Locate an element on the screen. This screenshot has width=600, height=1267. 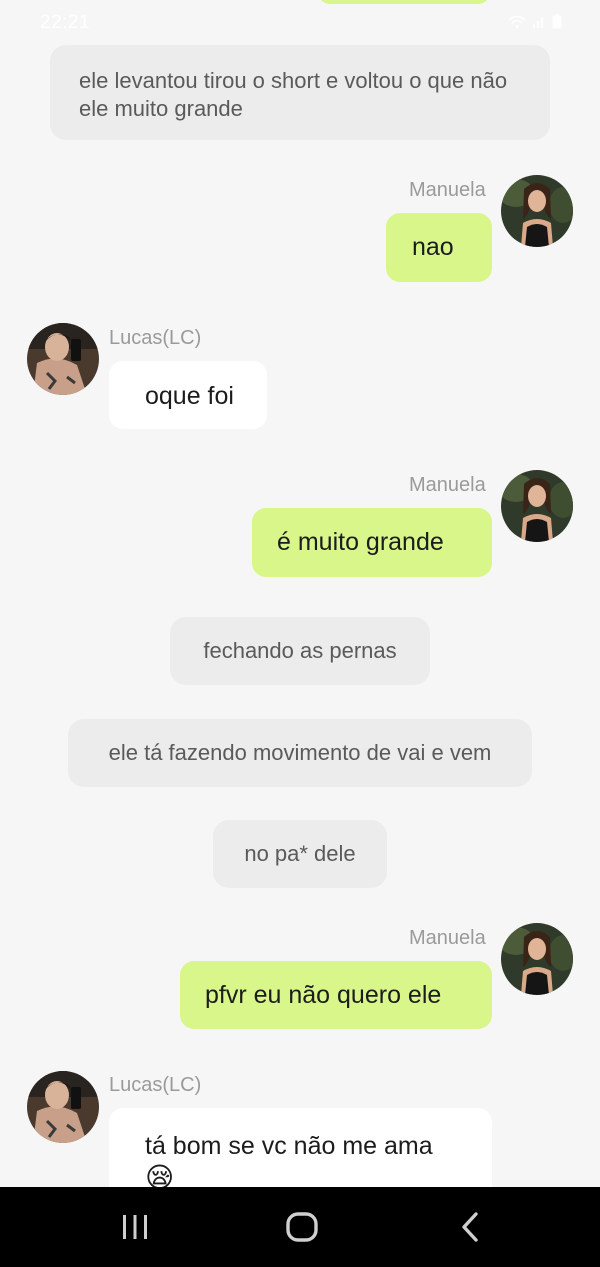
status-icons is located at coordinates (535, 21).